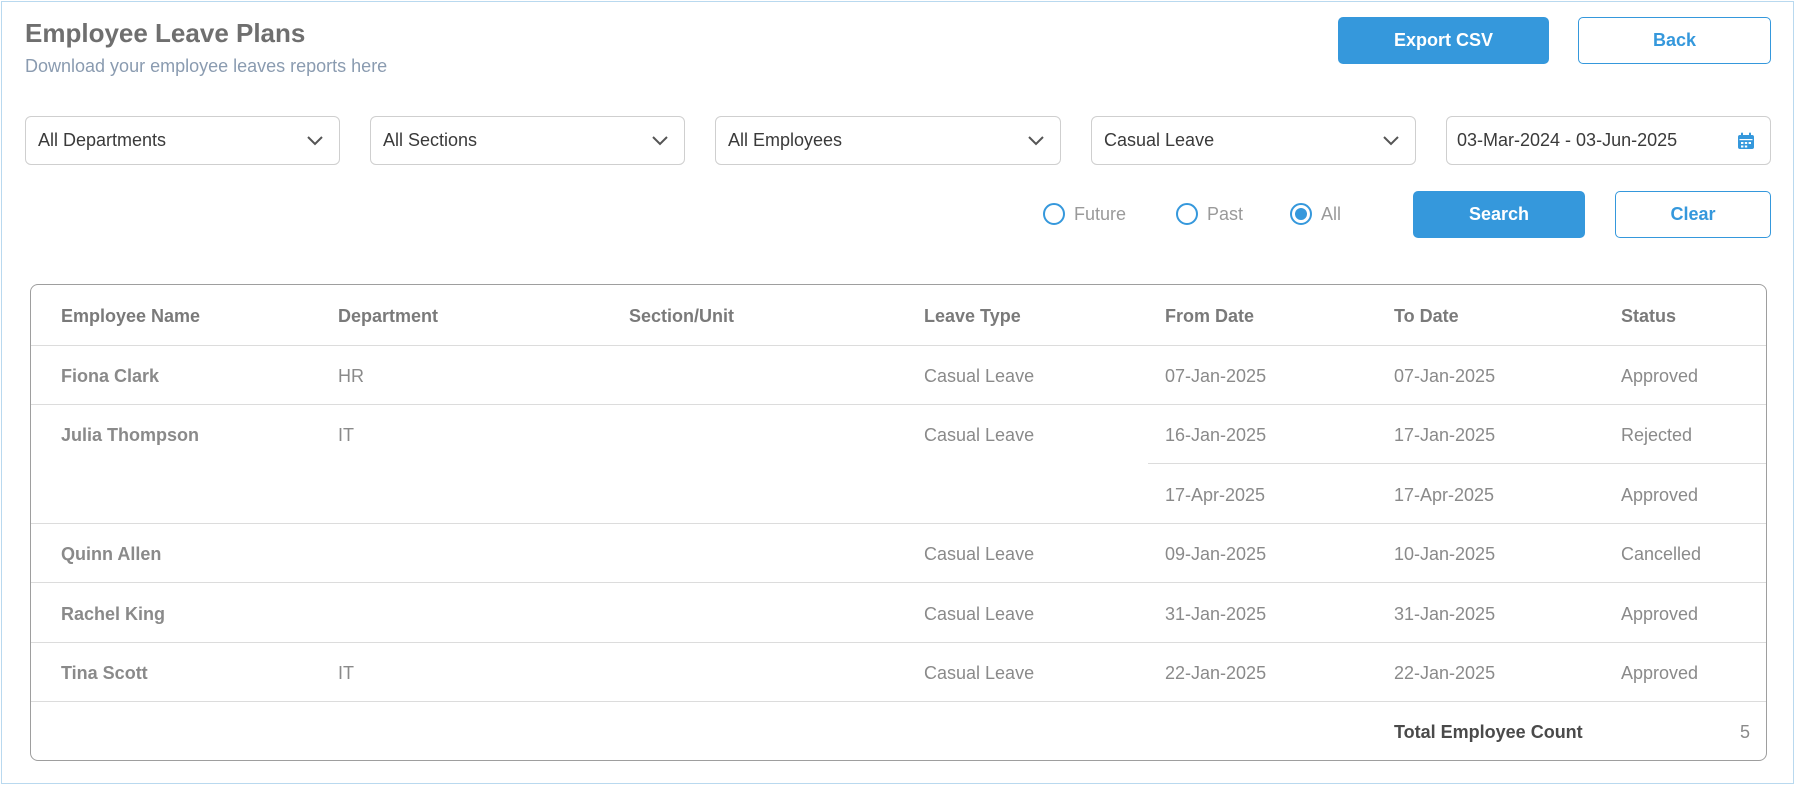 The height and width of the screenshot is (785, 1795). Describe the element at coordinates (1225, 213) in the screenshot. I see `radio-past-label: Past` at that location.